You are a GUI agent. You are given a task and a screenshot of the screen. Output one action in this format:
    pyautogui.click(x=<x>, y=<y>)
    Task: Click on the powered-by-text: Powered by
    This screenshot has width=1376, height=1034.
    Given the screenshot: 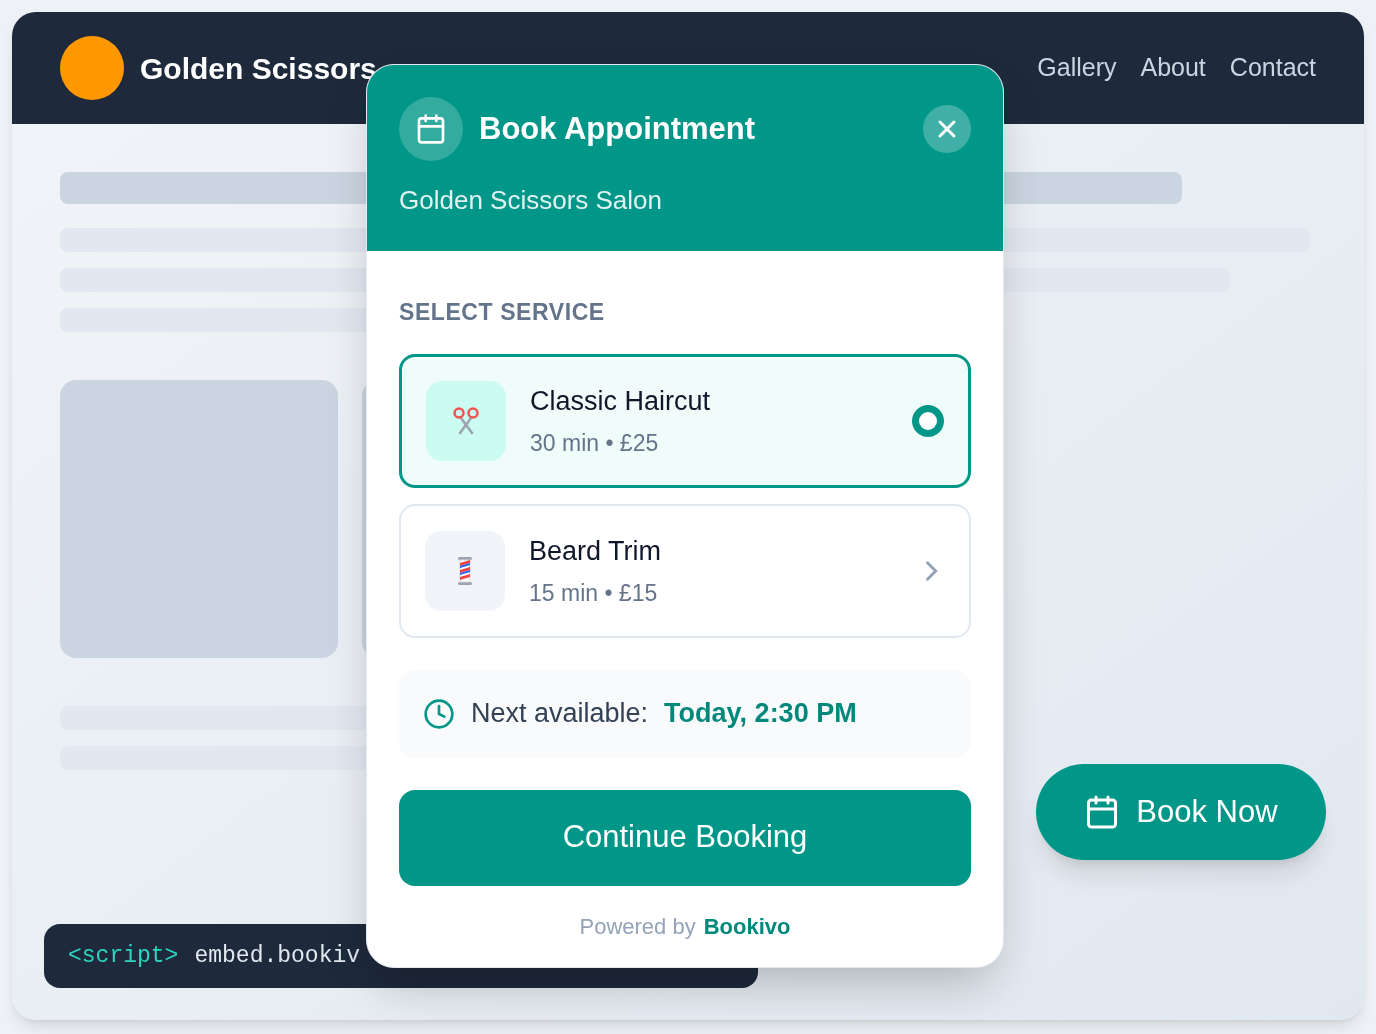 What is the action you would take?
    pyautogui.click(x=637, y=926)
    